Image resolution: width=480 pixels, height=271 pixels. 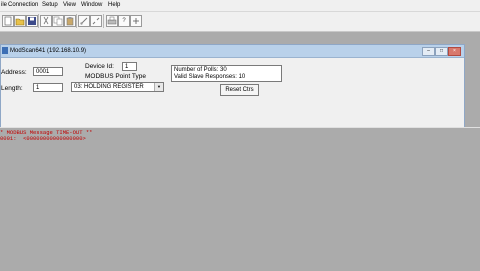 I want to click on new-icon, so click(x=8, y=21).